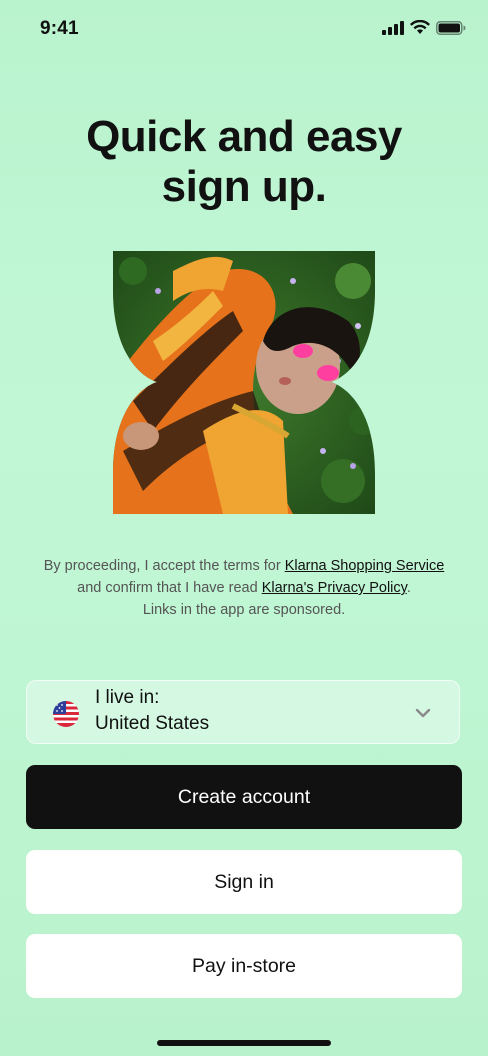  What do you see at coordinates (169, 588) in the screenshot?
I see `terms-text-part-2: and confirm that I have read` at bounding box center [169, 588].